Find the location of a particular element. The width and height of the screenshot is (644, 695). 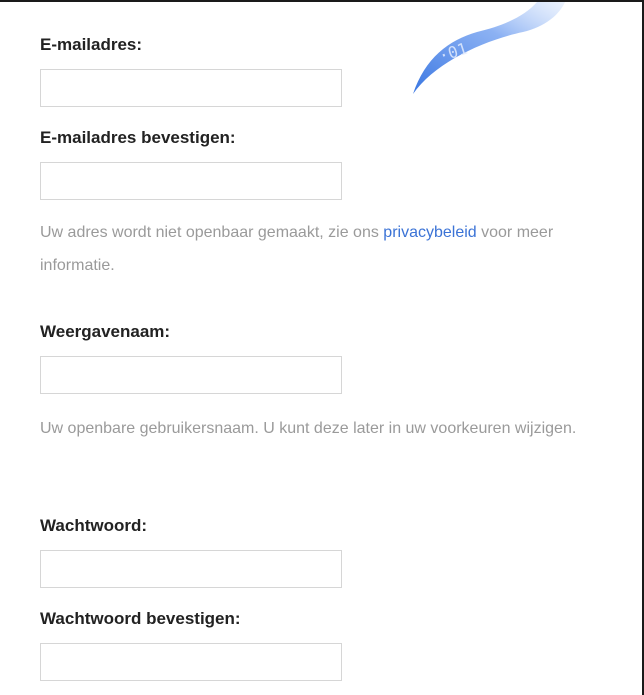

email-label: E-mailadres: is located at coordinates (91, 44).